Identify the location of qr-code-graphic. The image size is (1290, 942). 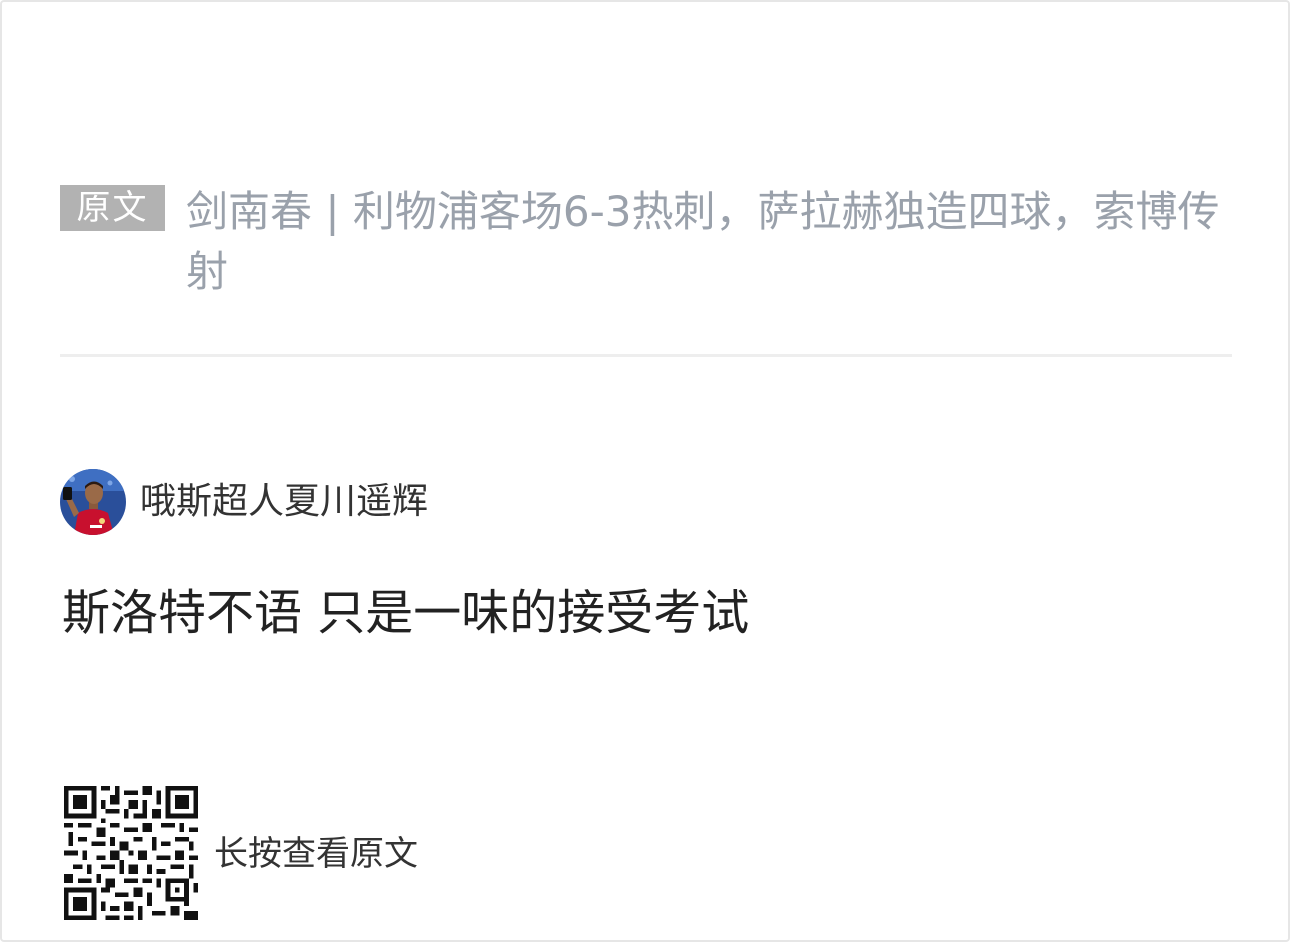
(131, 853).